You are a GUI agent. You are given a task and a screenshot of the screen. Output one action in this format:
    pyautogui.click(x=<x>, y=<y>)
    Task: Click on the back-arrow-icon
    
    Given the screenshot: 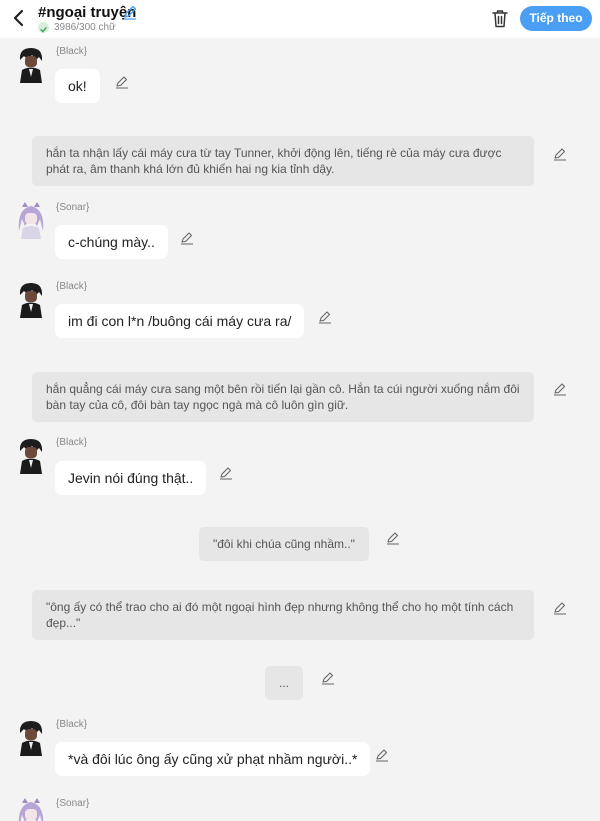 What is the action you would take?
    pyautogui.click(x=19, y=18)
    